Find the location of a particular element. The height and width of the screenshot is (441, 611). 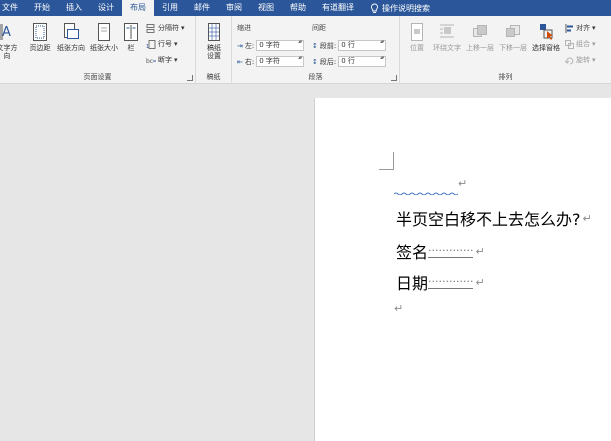

group-objects-icon is located at coordinates (569, 44).